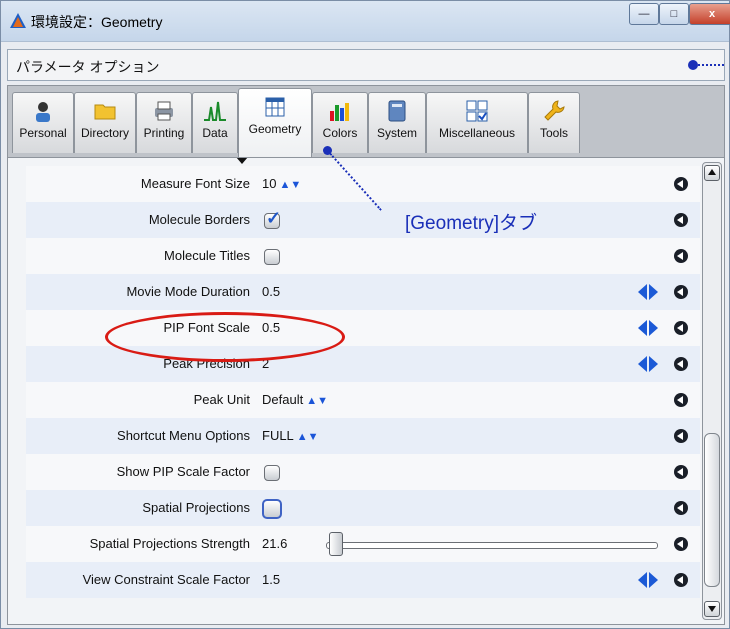  I want to click on tab-directory: Directory, so click(105, 122).